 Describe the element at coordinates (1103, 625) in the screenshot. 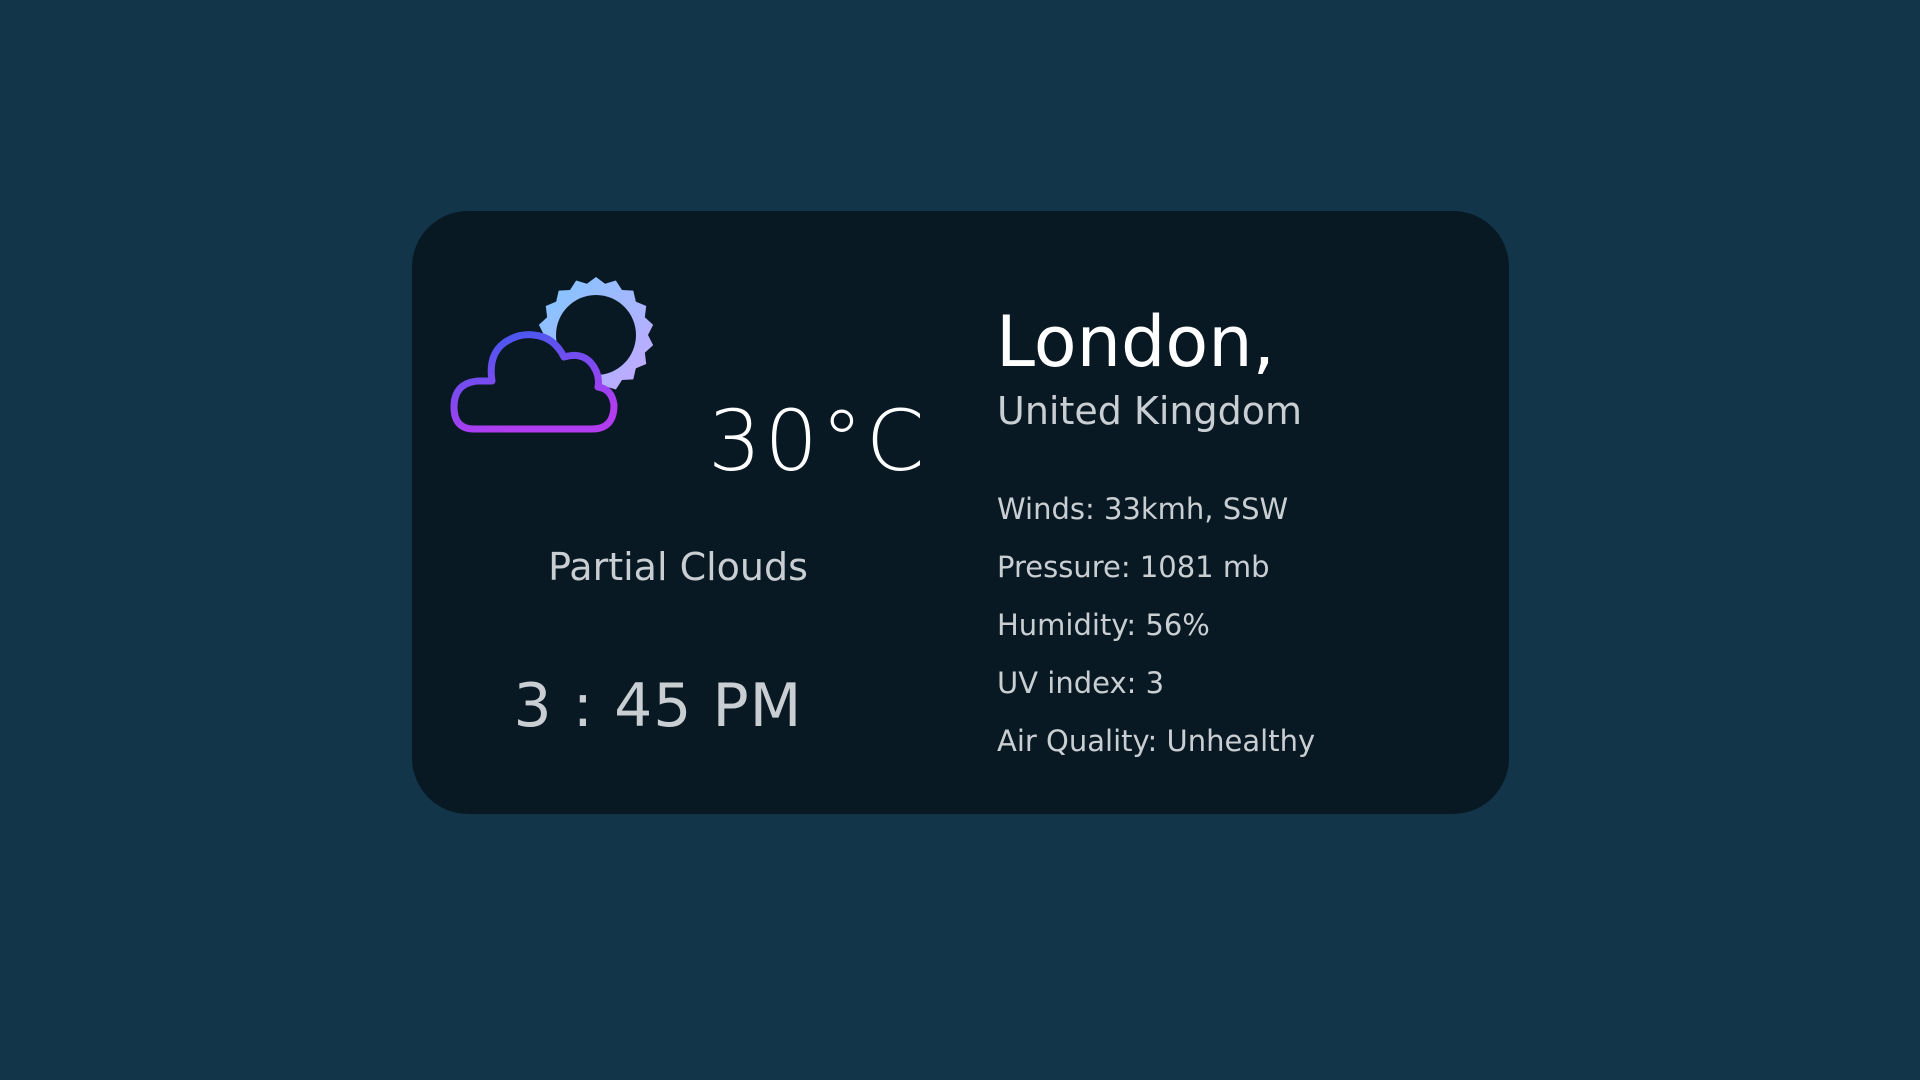

I see `detail-humidity: Humidity: 56%` at that location.